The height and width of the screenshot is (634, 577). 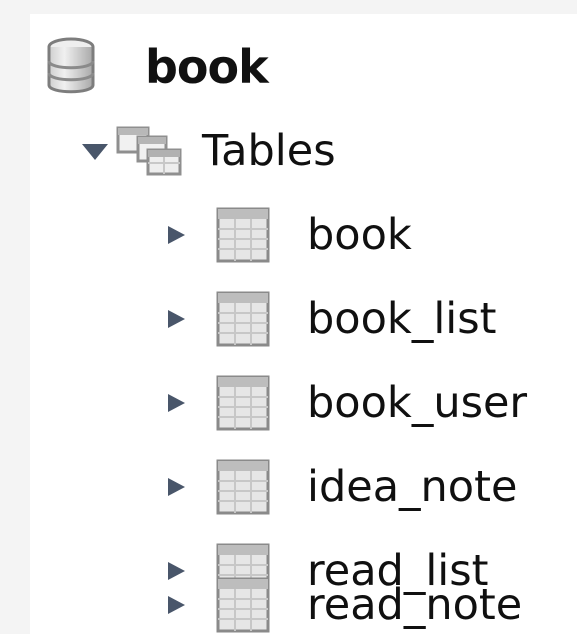 What do you see at coordinates (269, 150) in the screenshot?
I see `tables-node-label: Tables` at bounding box center [269, 150].